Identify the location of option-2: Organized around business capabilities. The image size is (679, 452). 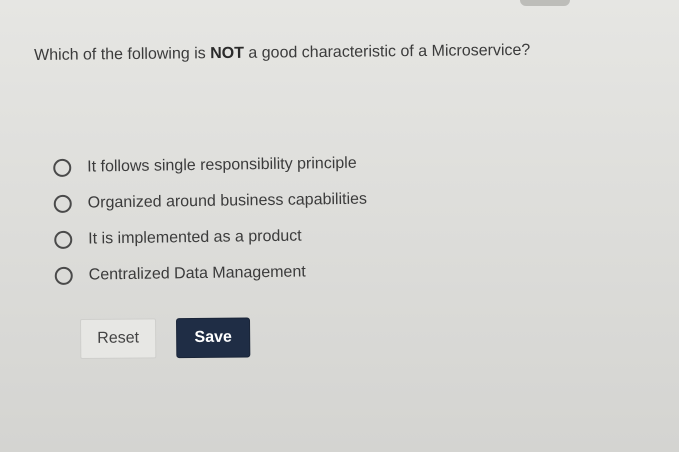
(253, 201).